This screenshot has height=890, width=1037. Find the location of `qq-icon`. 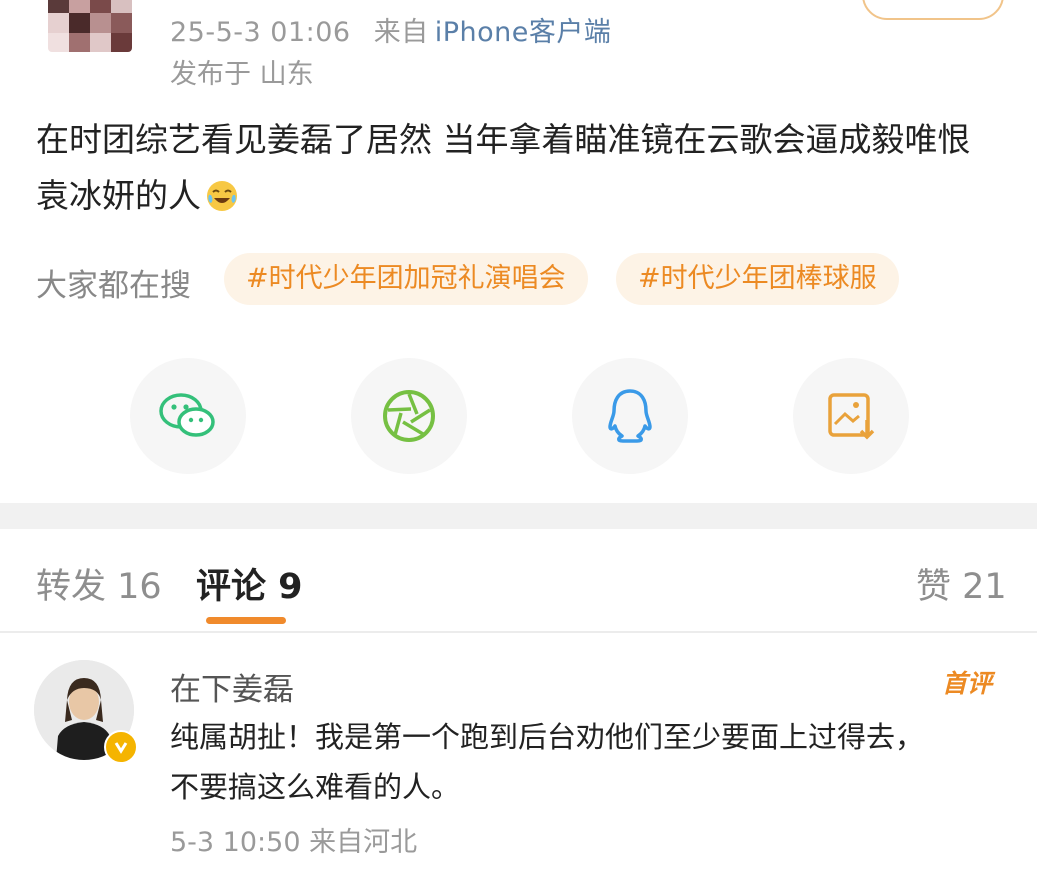

qq-icon is located at coordinates (630, 416).